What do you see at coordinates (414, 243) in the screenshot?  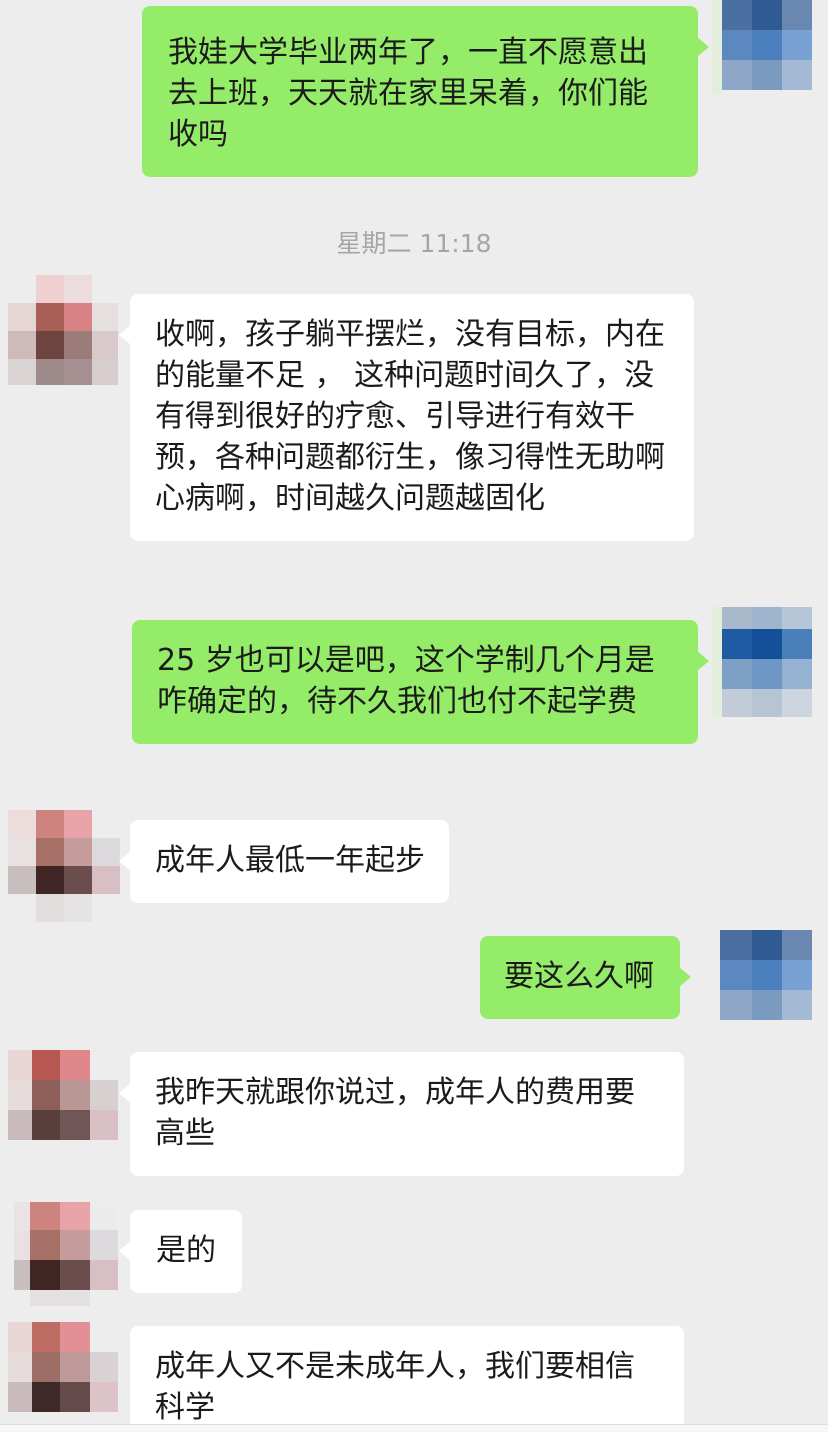 I see `timestamp-divider: 星期二 11:18` at bounding box center [414, 243].